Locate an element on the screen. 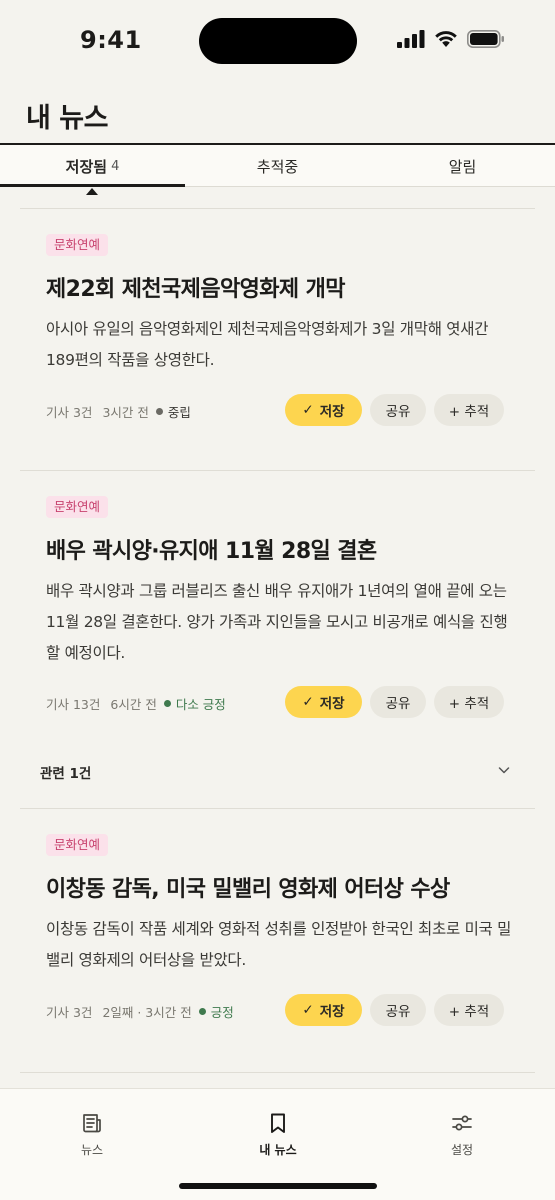 The image size is (555, 1200). chevron-down-icon is located at coordinates (504, 770).